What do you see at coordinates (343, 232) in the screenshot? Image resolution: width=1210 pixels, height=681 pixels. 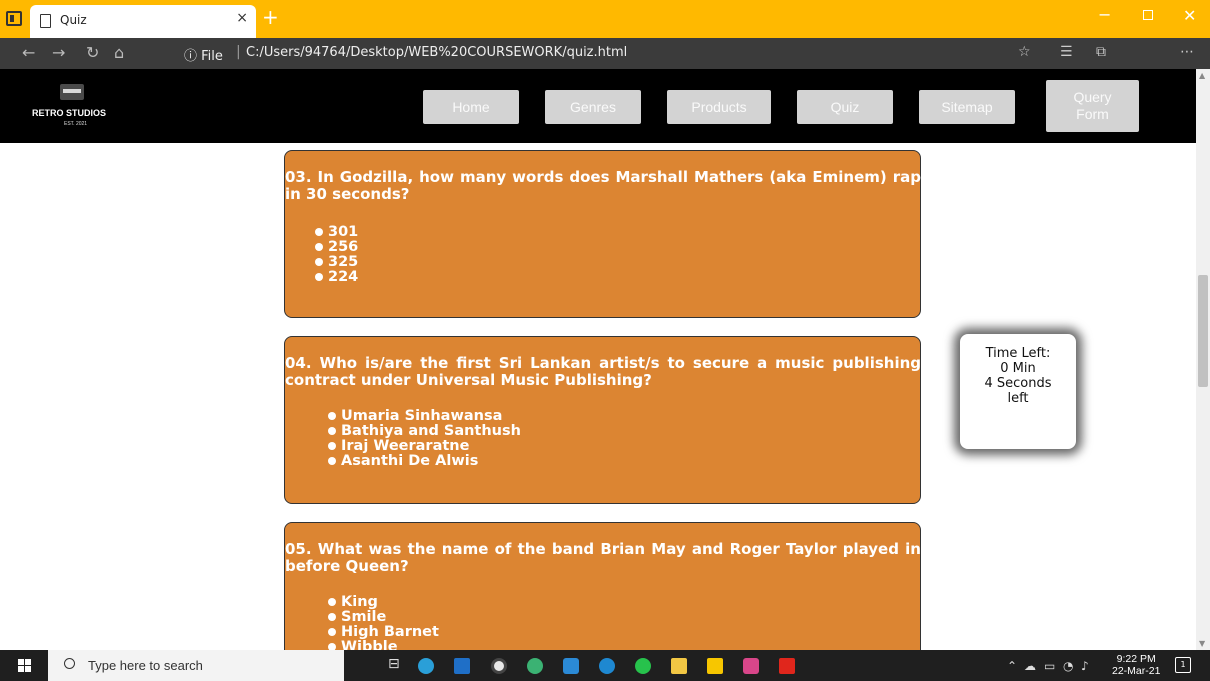 I see `option-label: 301` at bounding box center [343, 232].